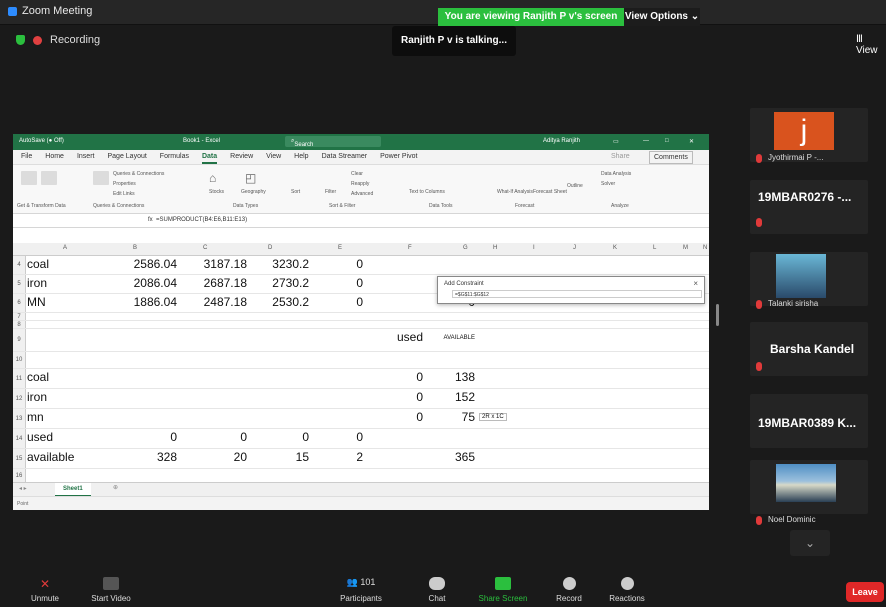  What do you see at coordinates (241, 157) in the screenshot?
I see `menu-review: Review` at bounding box center [241, 157].